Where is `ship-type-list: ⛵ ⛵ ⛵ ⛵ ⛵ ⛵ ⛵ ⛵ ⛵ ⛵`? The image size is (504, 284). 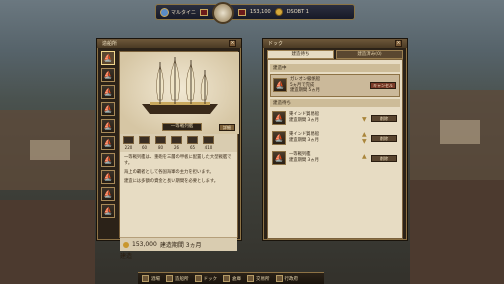
ship-type-list: ⛵ ⛵ ⛵ ⛵ ⛵ ⛵ ⛵ ⛵ ⛵ ⛵ is located at coordinates (109, 136).